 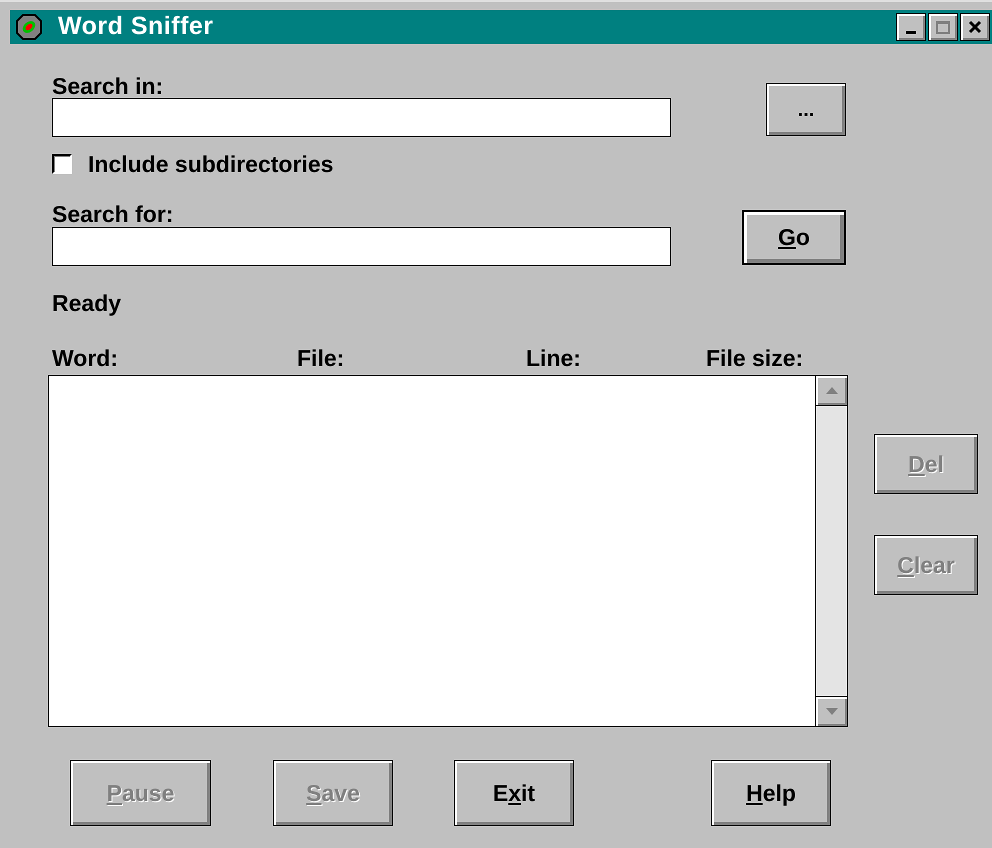 What do you see at coordinates (211, 164) in the screenshot?
I see `checkbox-label: Include subdirectories` at bounding box center [211, 164].